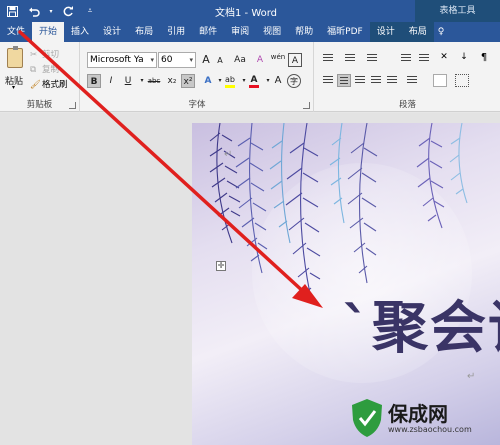 This screenshot has width=500, height=445. What do you see at coordinates (16, 32) in the screenshot?
I see `tab-file: 文件` at bounding box center [16, 32].